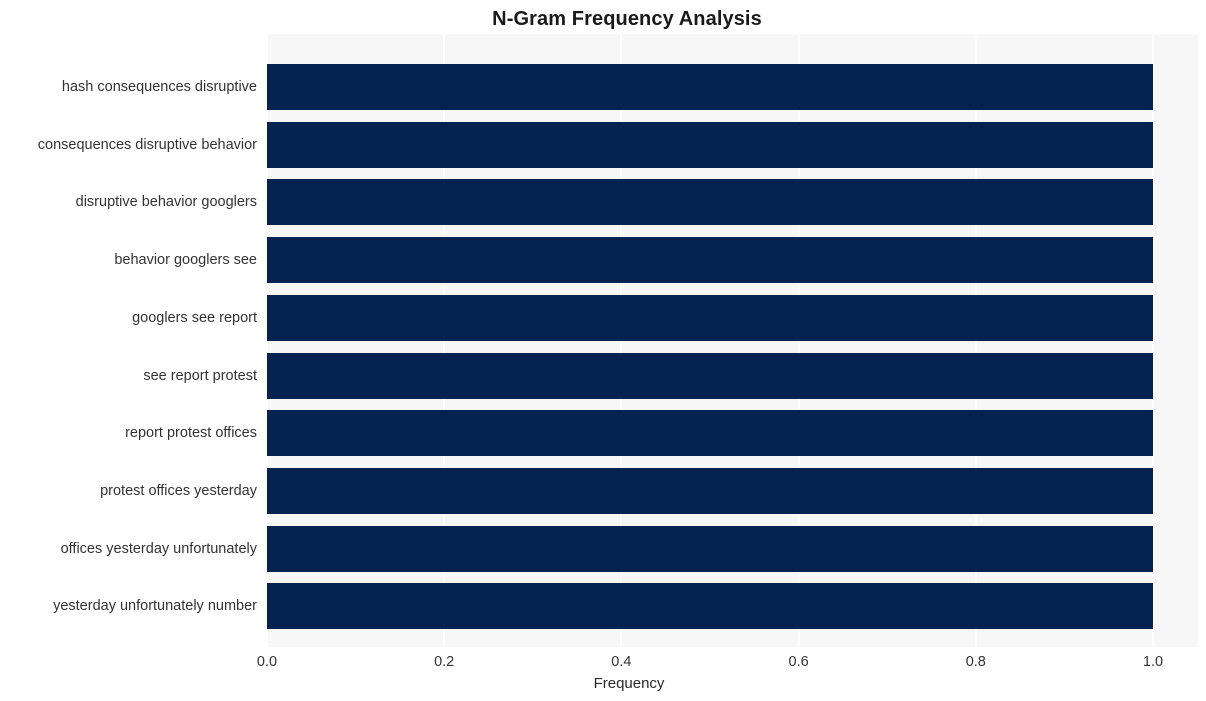  I want to click on y-axis-tick-label: yesterday unfortunately number, so click(155, 606).